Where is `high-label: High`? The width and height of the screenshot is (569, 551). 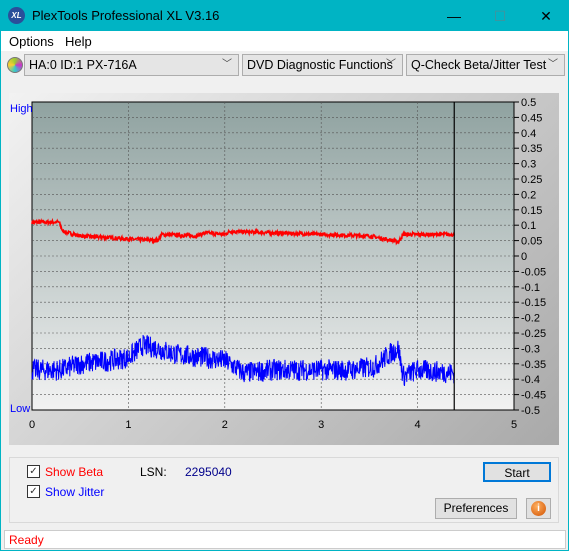
high-label: High is located at coordinates (21, 109).